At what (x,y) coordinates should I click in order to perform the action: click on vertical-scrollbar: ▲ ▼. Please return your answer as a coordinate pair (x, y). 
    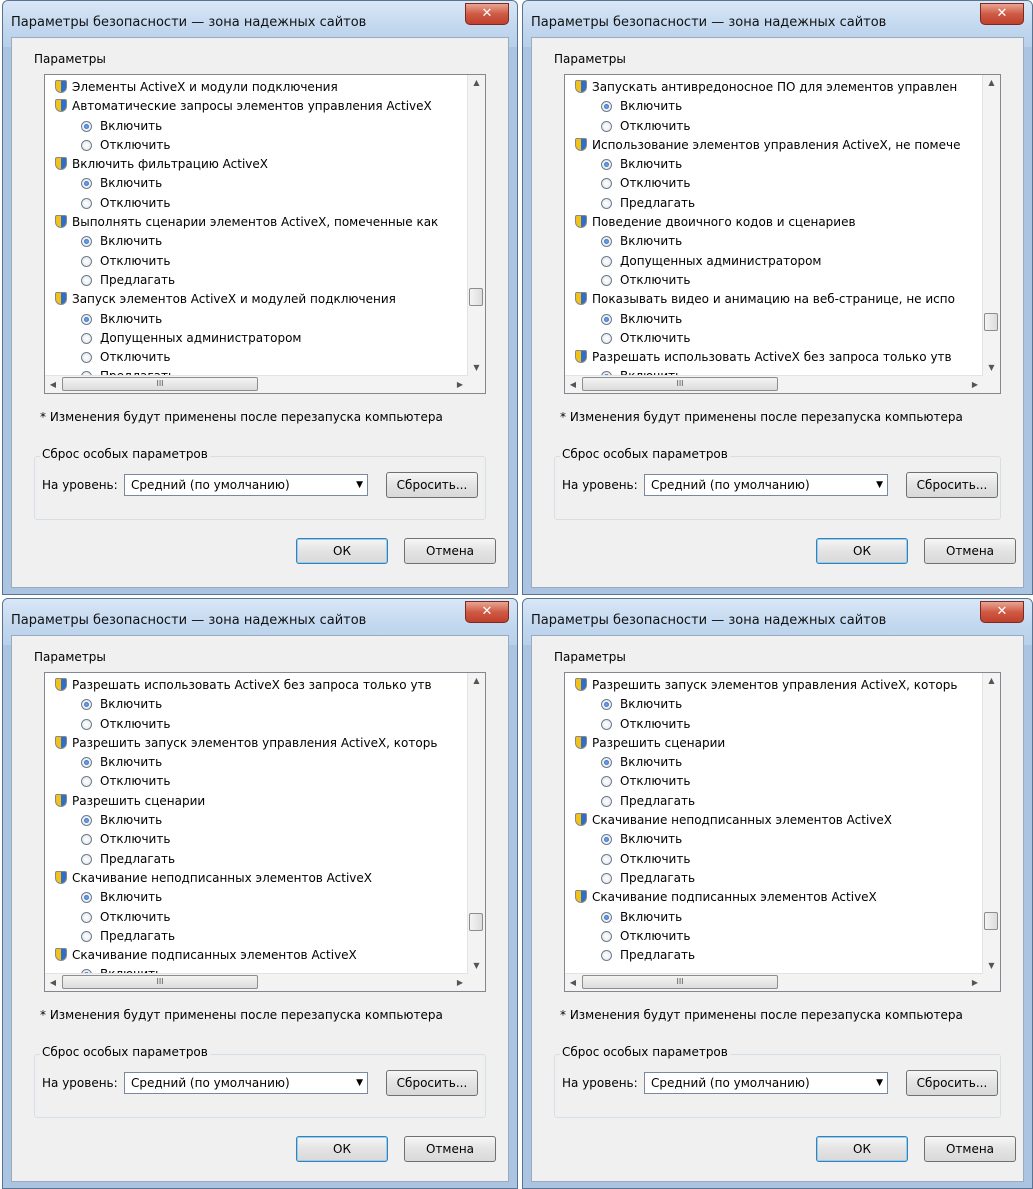
    Looking at the image, I should click on (991, 225).